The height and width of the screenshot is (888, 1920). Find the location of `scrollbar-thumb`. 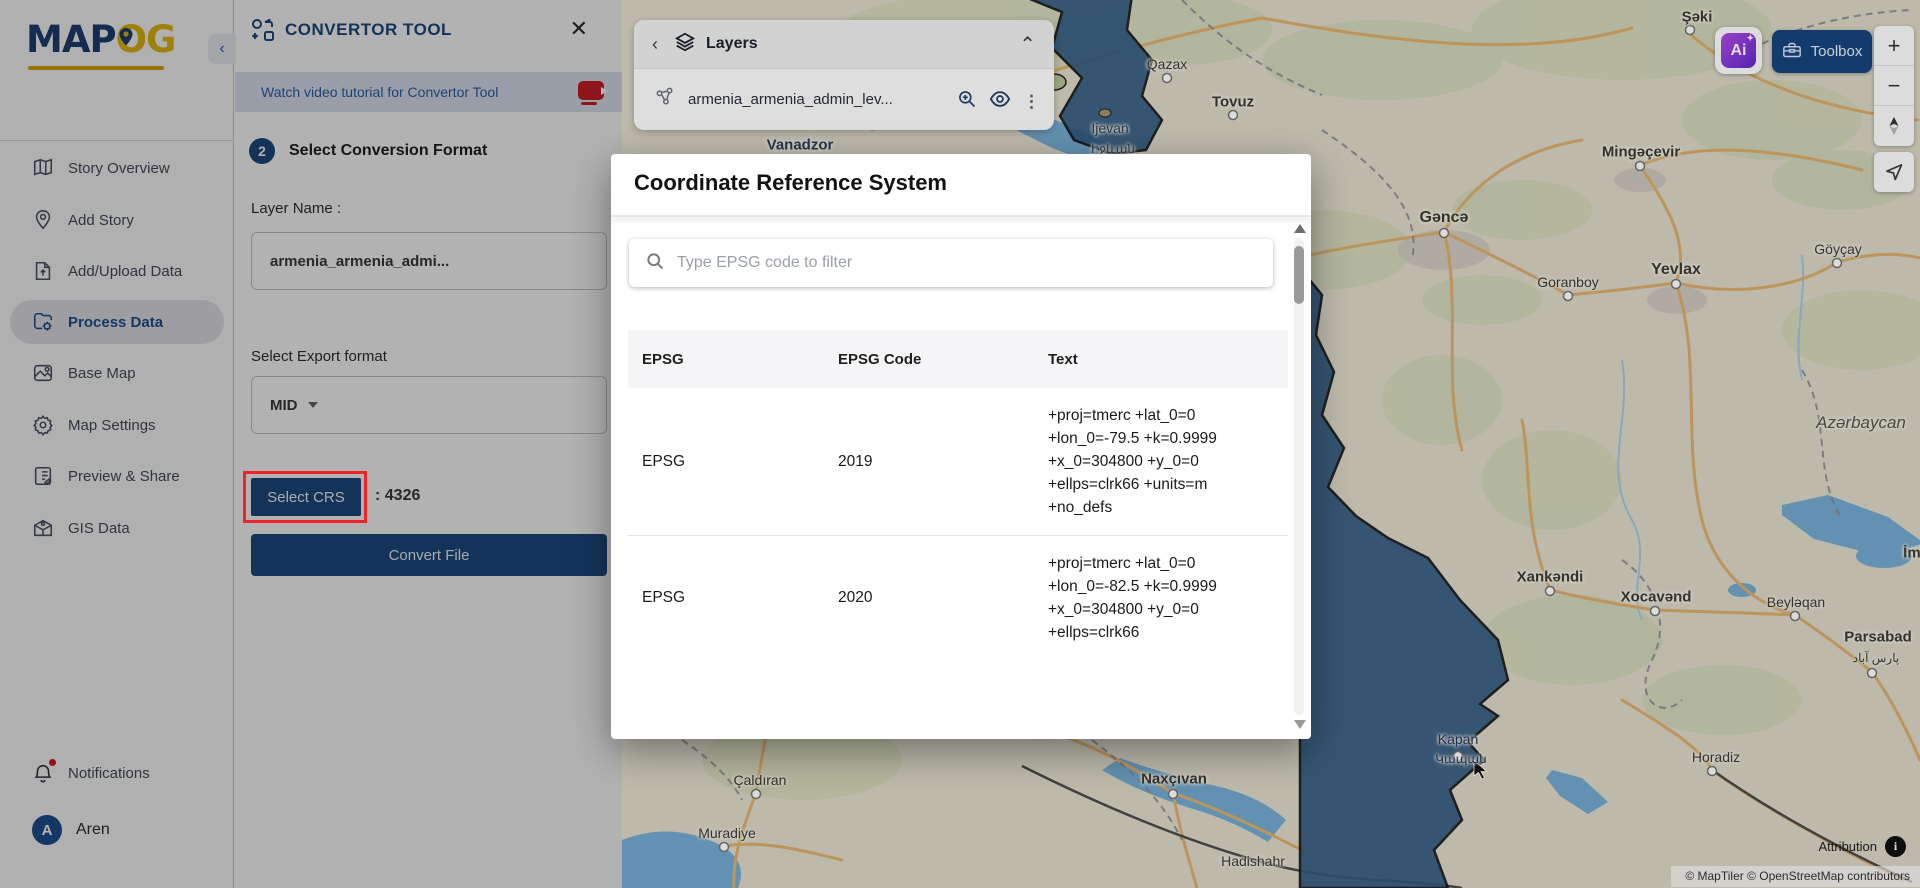

scrollbar-thumb is located at coordinates (1299, 275).